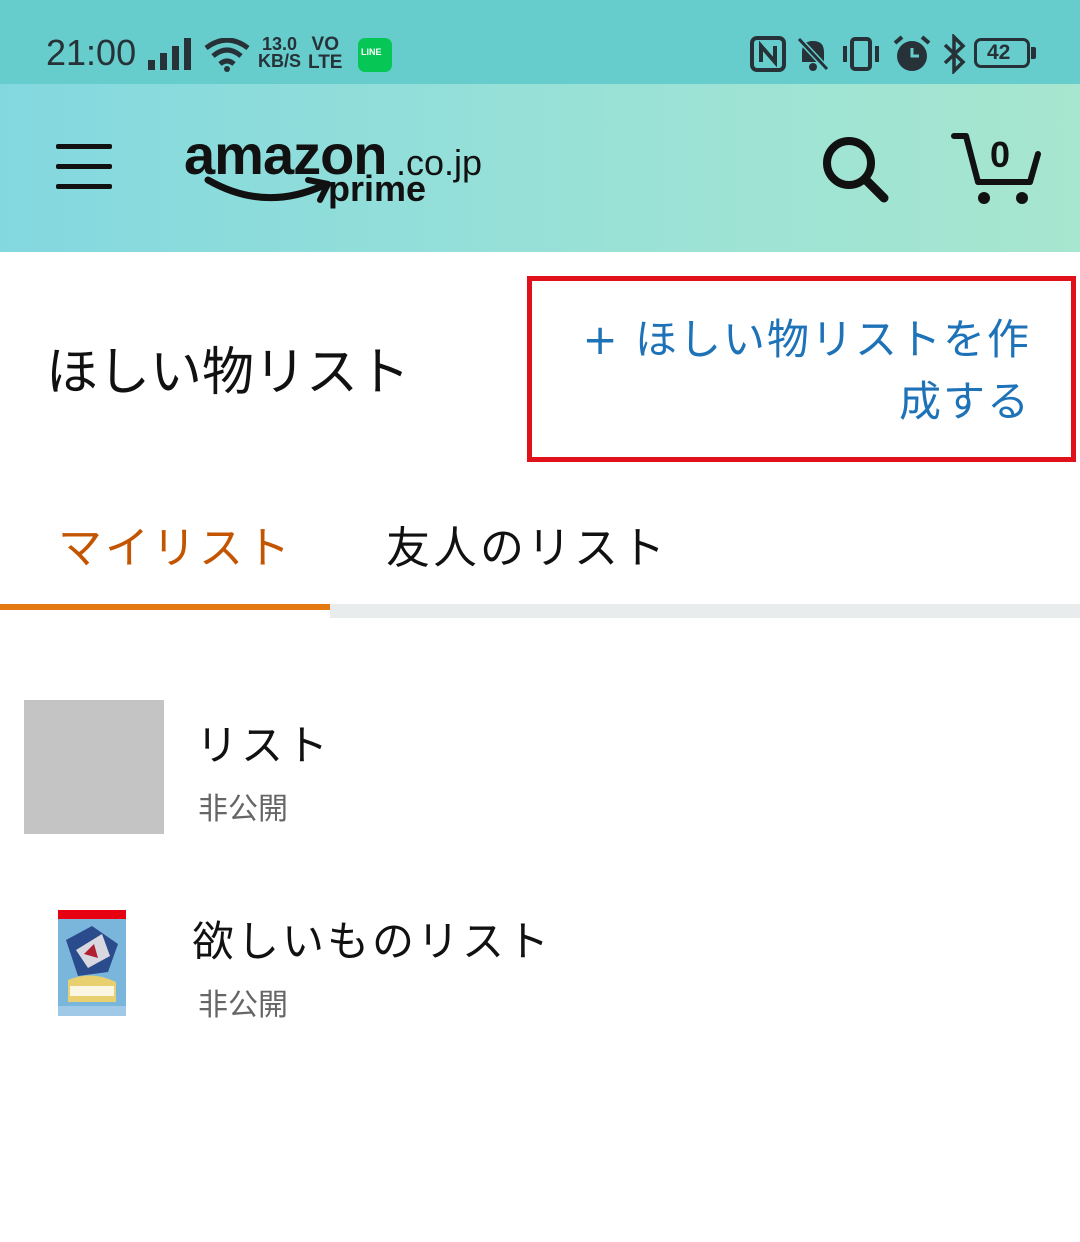  I want to click on battery-level: 42, so click(999, 52).